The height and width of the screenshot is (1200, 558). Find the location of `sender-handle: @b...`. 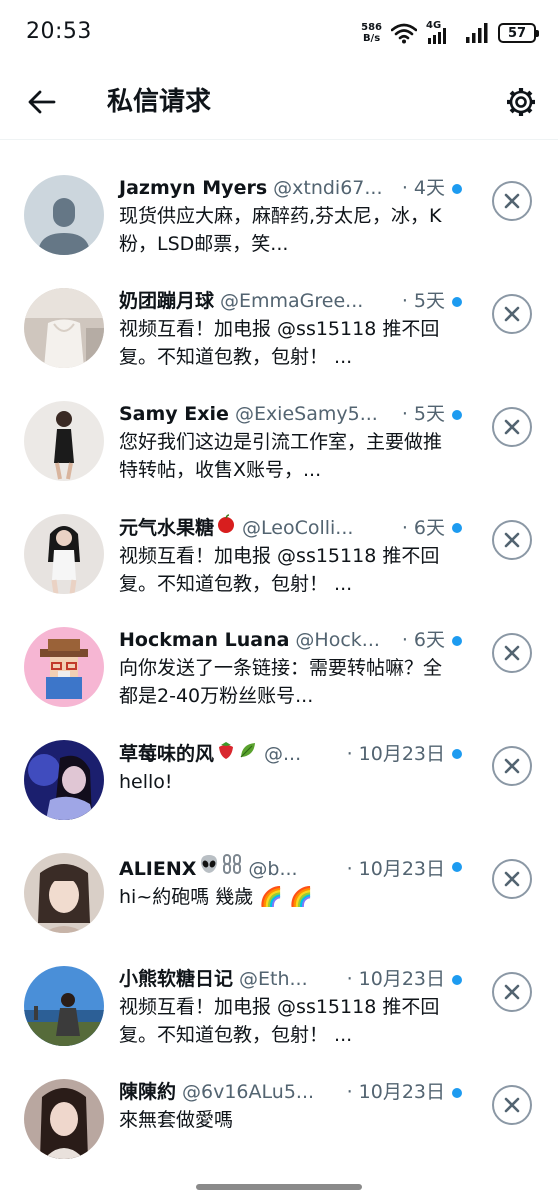

sender-handle: @b... is located at coordinates (273, 869).